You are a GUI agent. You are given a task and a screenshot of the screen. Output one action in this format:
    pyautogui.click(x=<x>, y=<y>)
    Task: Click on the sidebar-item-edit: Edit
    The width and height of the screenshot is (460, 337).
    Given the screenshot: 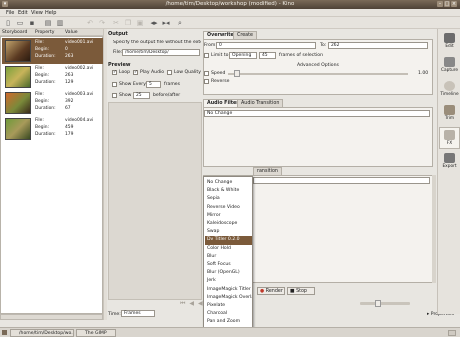 What is the action you would take?
    pyautogui.click(x=449, y=42)
    